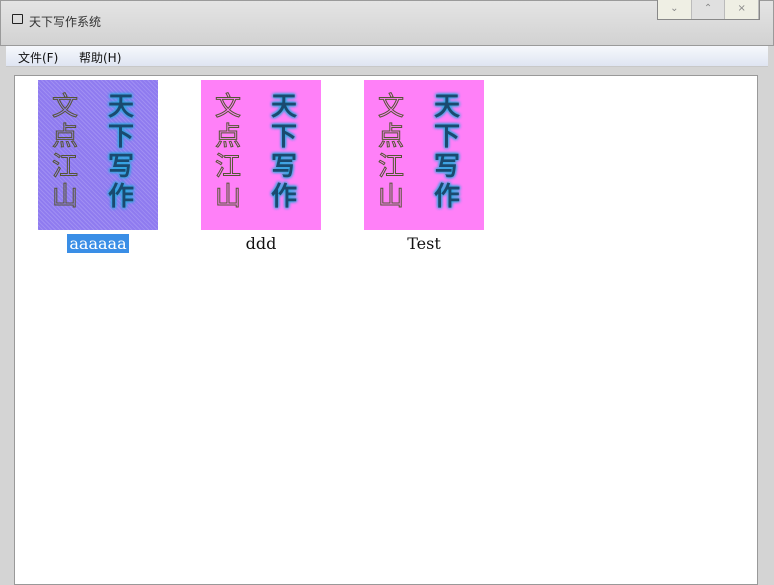  What do you see at coordinates (742, 9) in the screenshot?
I see `close-button: ×` at bounding box center [742, 9].